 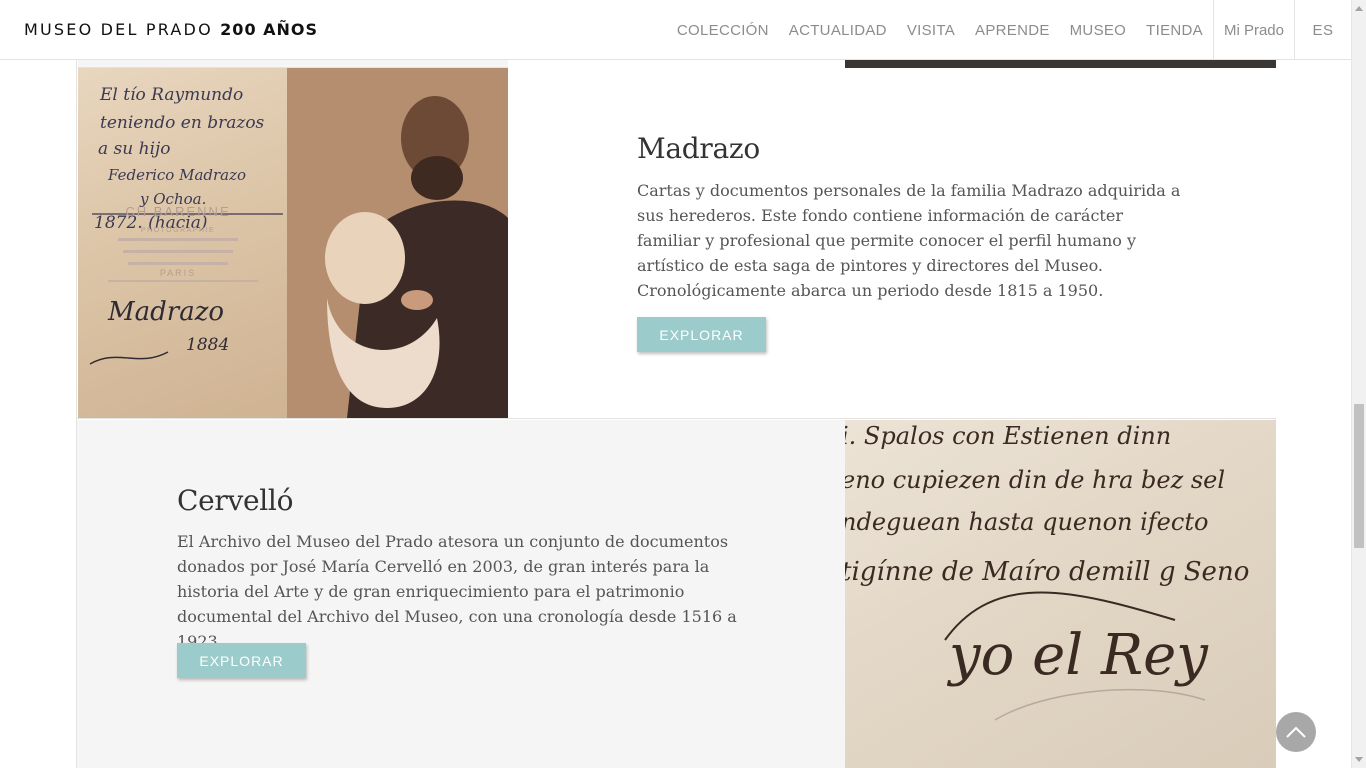 I want to click on man-beard, so click(x=437, y=178).